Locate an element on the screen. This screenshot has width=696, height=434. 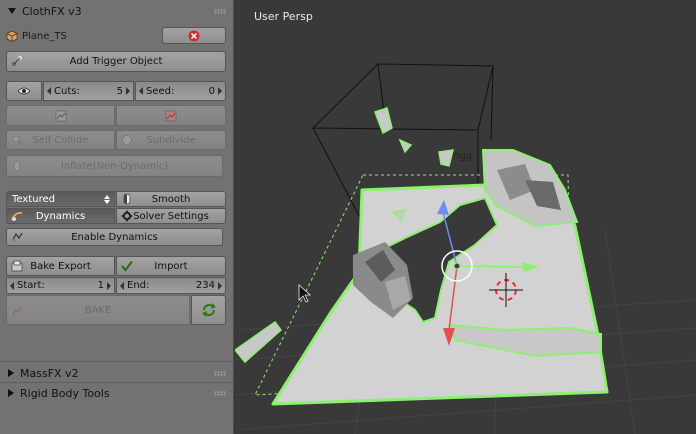
close-icon is located at coordinates (194, 35).